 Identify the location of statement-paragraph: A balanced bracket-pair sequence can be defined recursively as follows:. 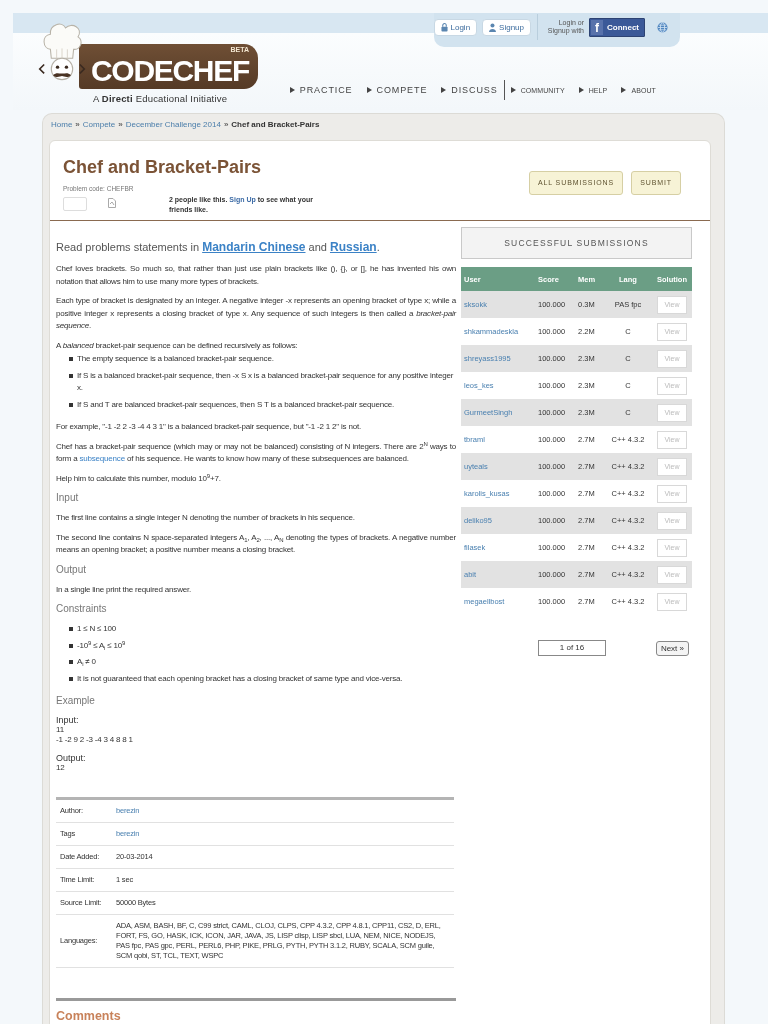
(177, 345).